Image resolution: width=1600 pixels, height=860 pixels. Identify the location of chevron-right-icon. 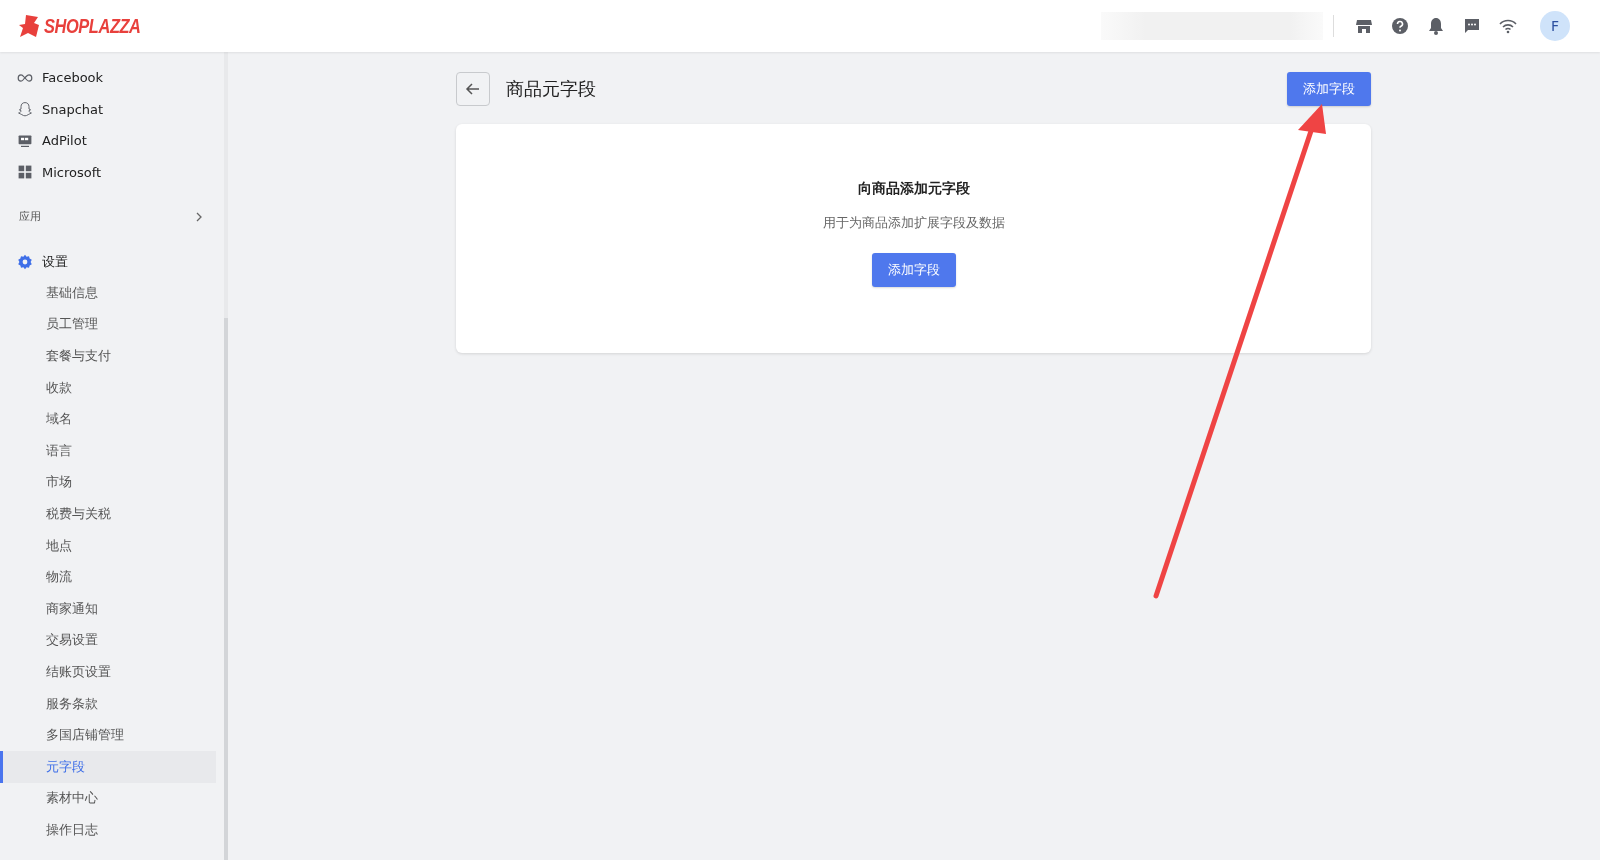
(199, 216).